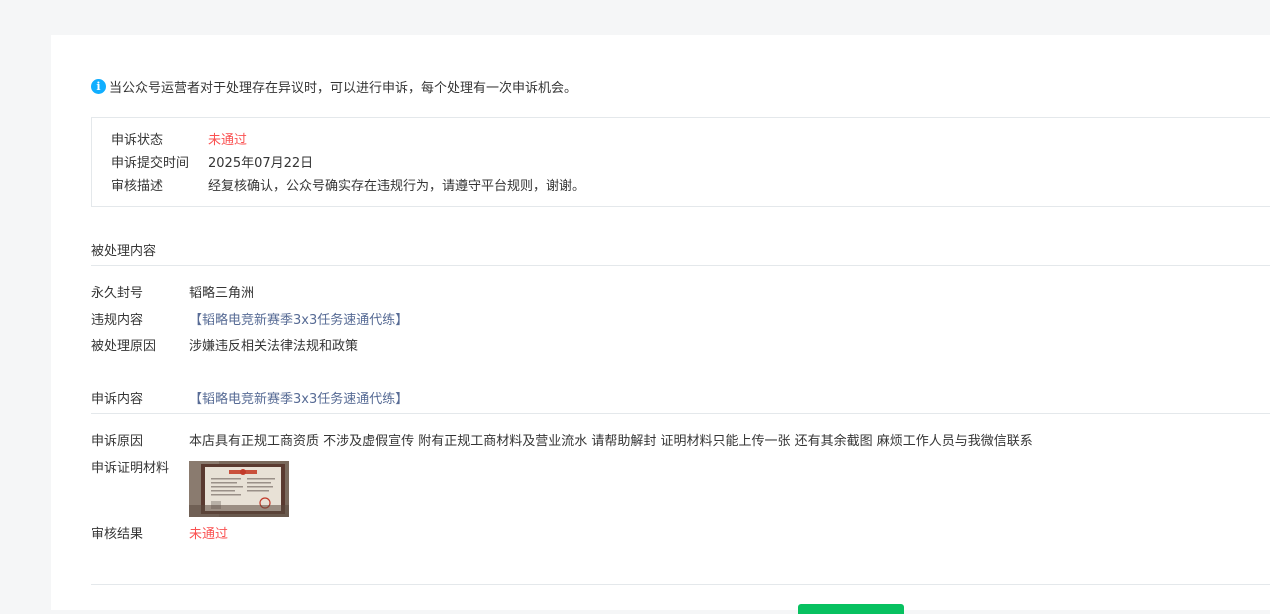  I want to click on handled-reason-value: 涉嫌违反相关法律法规和政策, so click(274, 346).